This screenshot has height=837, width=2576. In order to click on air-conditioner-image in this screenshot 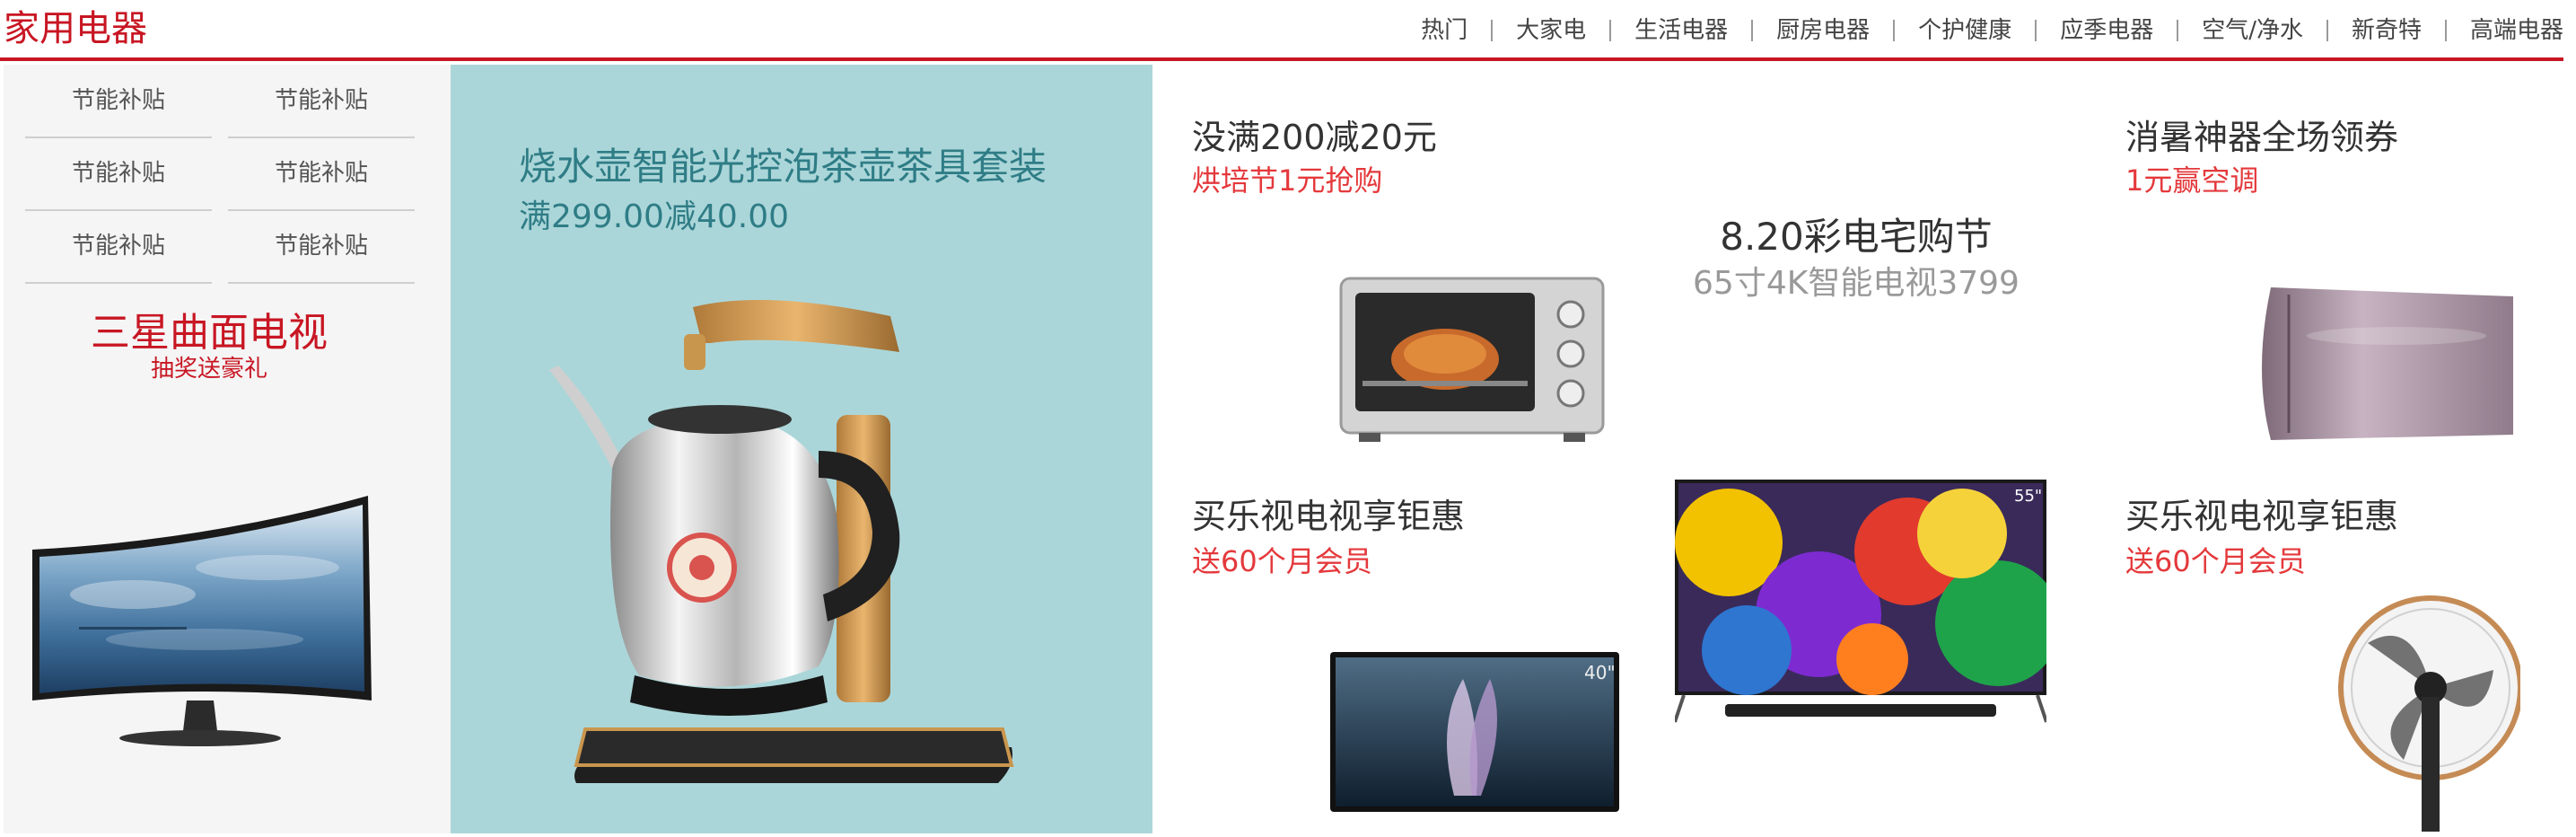, I will do `click(2383, 362)`.